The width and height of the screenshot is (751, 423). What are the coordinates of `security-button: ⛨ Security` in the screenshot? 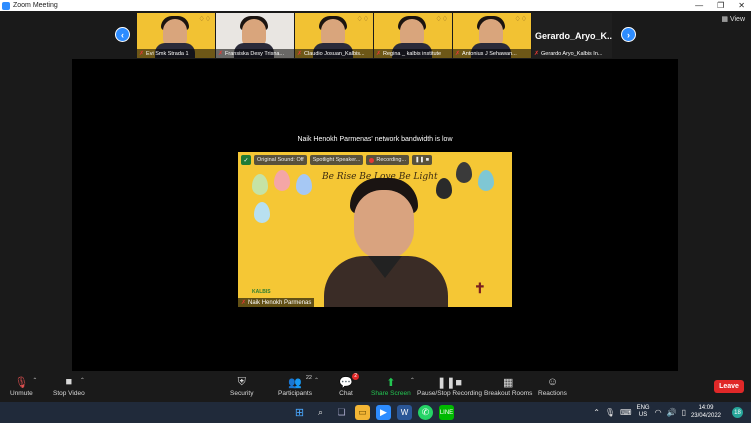 It's located at (241, 386).